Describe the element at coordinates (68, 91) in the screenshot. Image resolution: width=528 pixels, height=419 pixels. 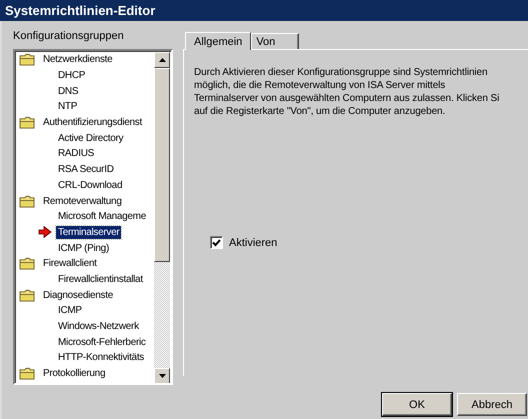
I see `tree-item: DNS` at that location.